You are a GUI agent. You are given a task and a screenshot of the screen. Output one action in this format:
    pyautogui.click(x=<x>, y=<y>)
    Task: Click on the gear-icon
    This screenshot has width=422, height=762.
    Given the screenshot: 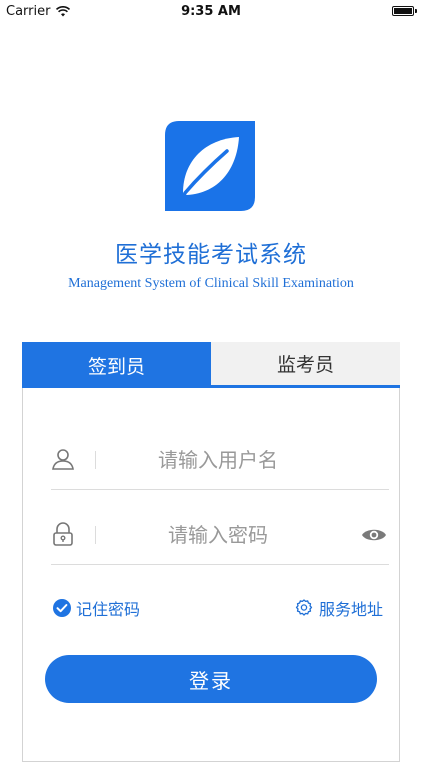 What is the action you would take?
    pyautogui.click(x=304, y=607)
    